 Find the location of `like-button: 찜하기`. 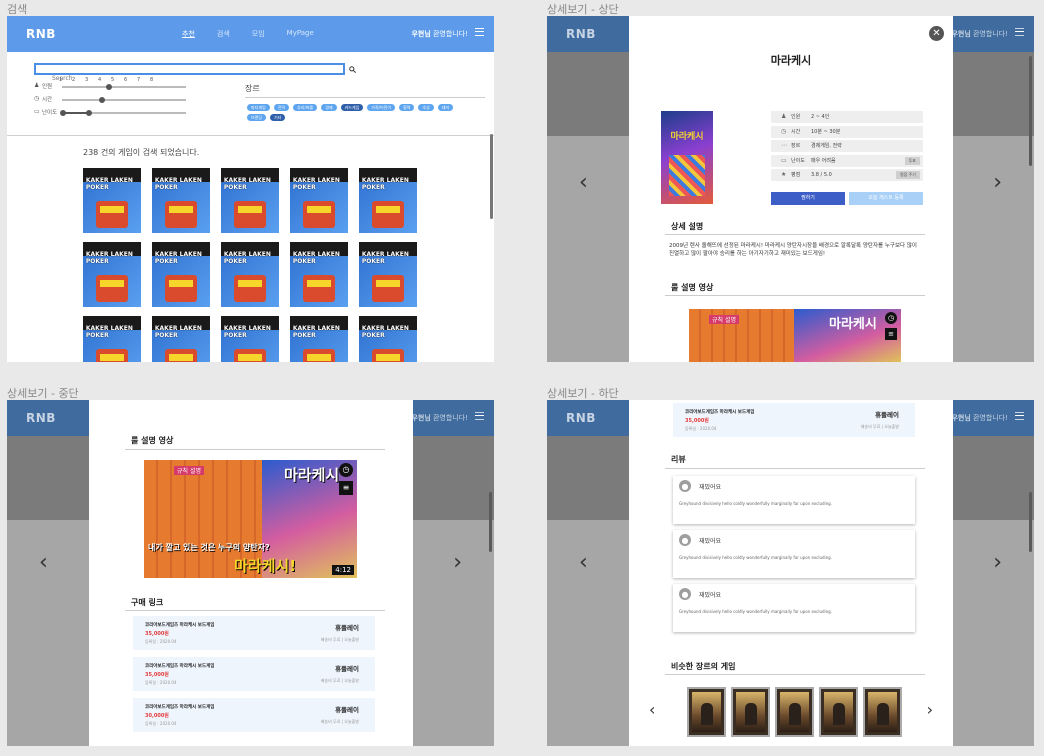

like-button: 찜하기 is located at coordinates (808, 198).